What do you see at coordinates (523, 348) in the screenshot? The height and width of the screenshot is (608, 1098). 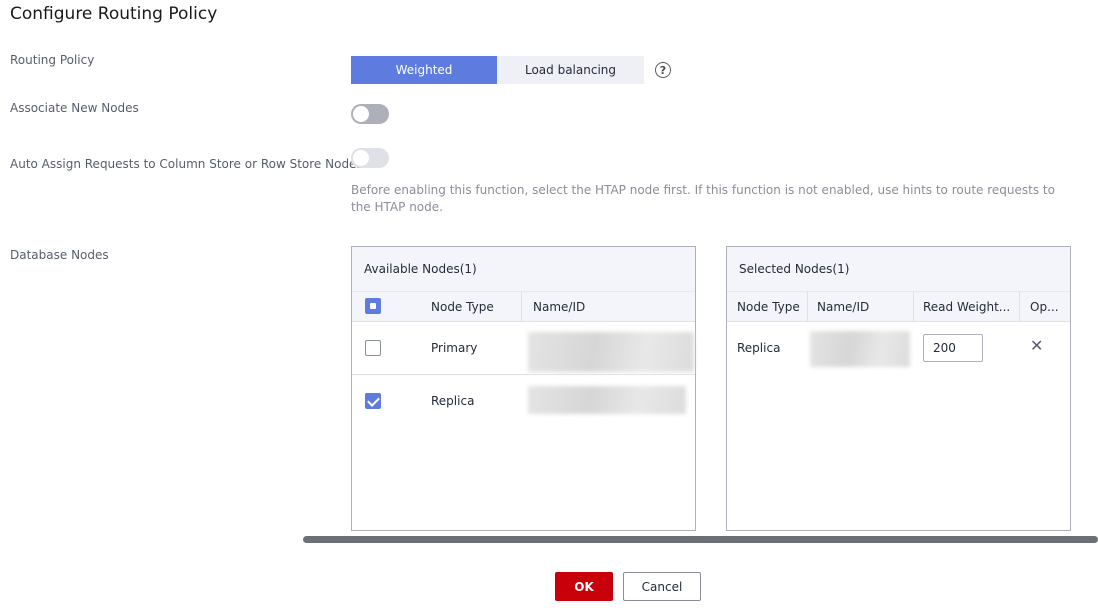 I see `table-row: Primary` at bounding box center [523, 348].